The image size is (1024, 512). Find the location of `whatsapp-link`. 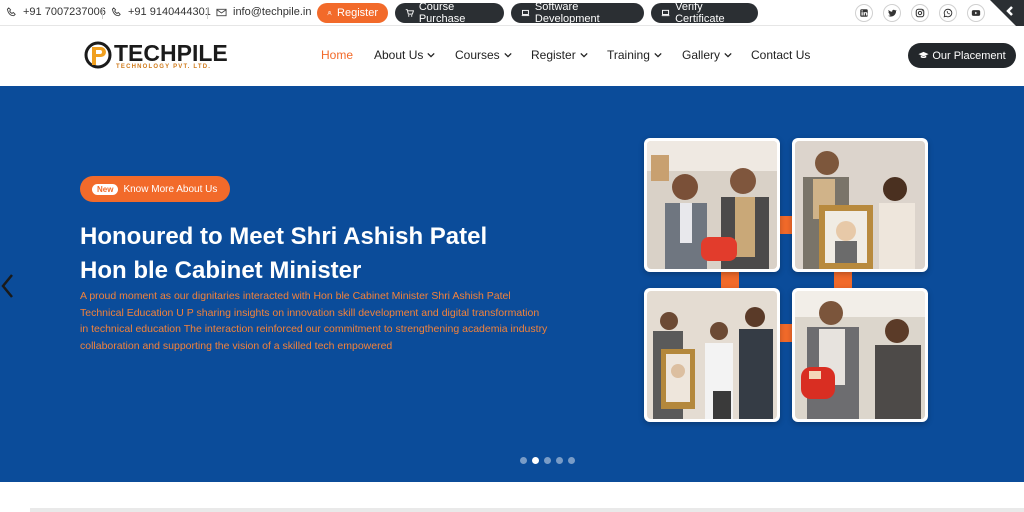

whatsapp-link is located at coordinates (948, 13).